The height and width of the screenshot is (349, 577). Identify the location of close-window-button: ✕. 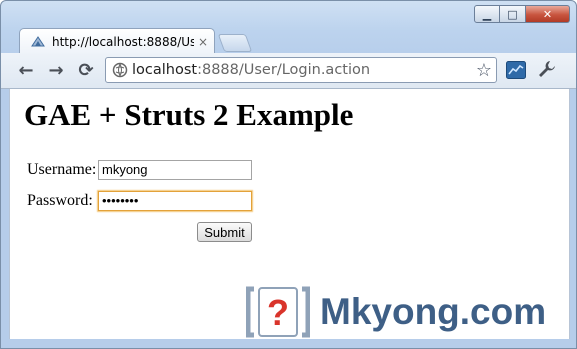
(548, 14).